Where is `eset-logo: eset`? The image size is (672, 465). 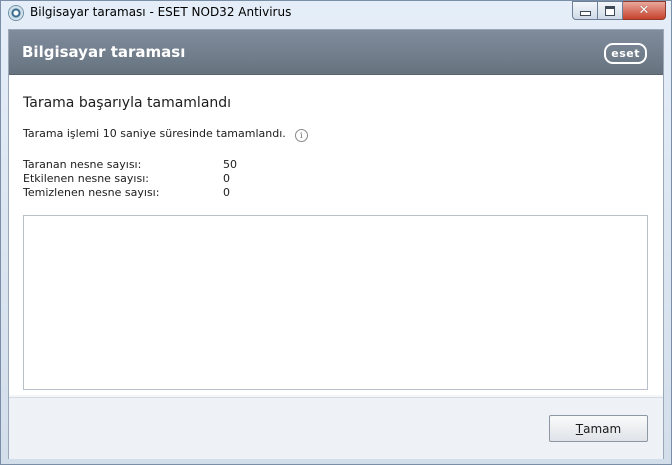 eset-logo: eset is located at coordinates (625, 53).